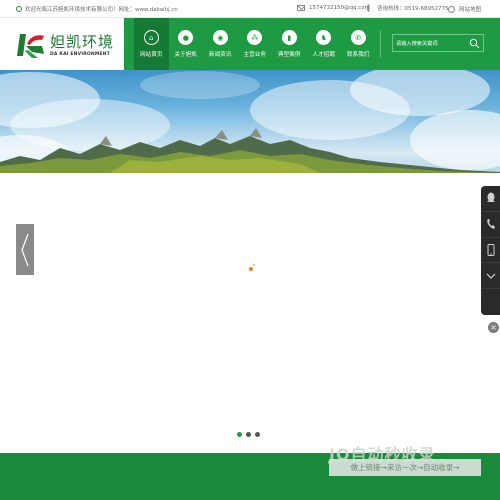  What do you see at coordinates (220, 55) in the screenshot?
I see `nav-label-news: 新闻资讯` at bounding box center [220, 55].